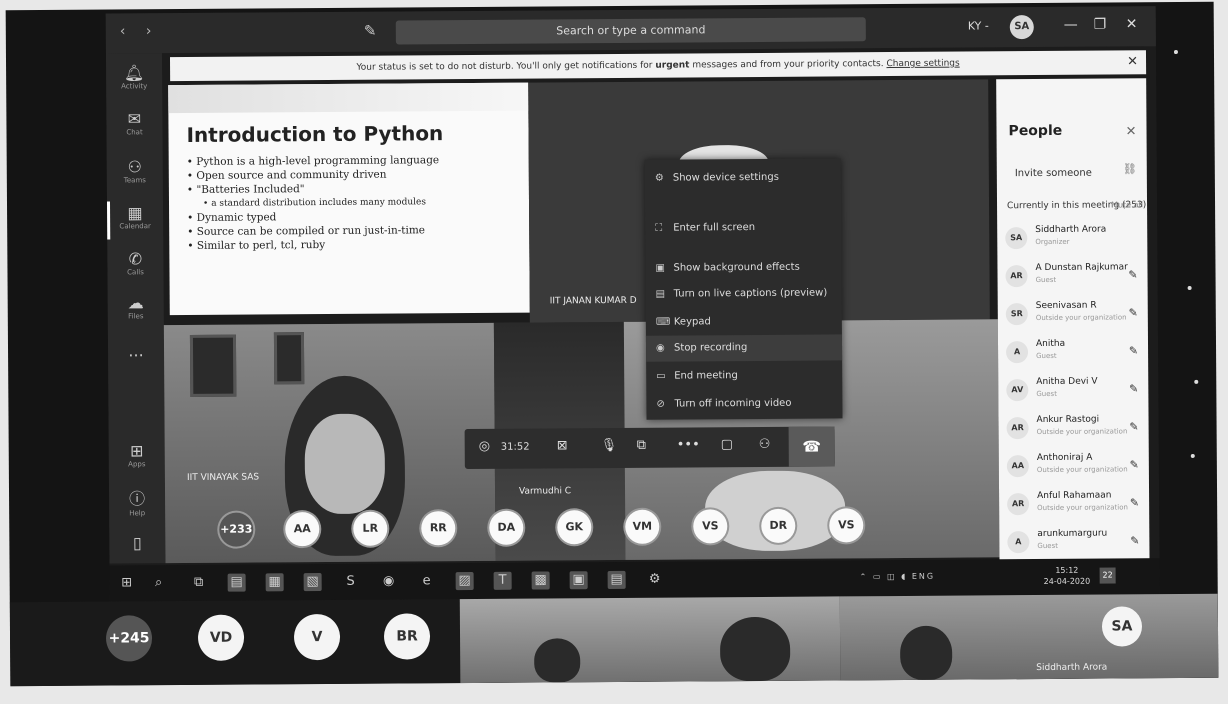 This screenshot has height=704, width=1228. I want to click on task-view-icon: ⧉, so click(199, 583).